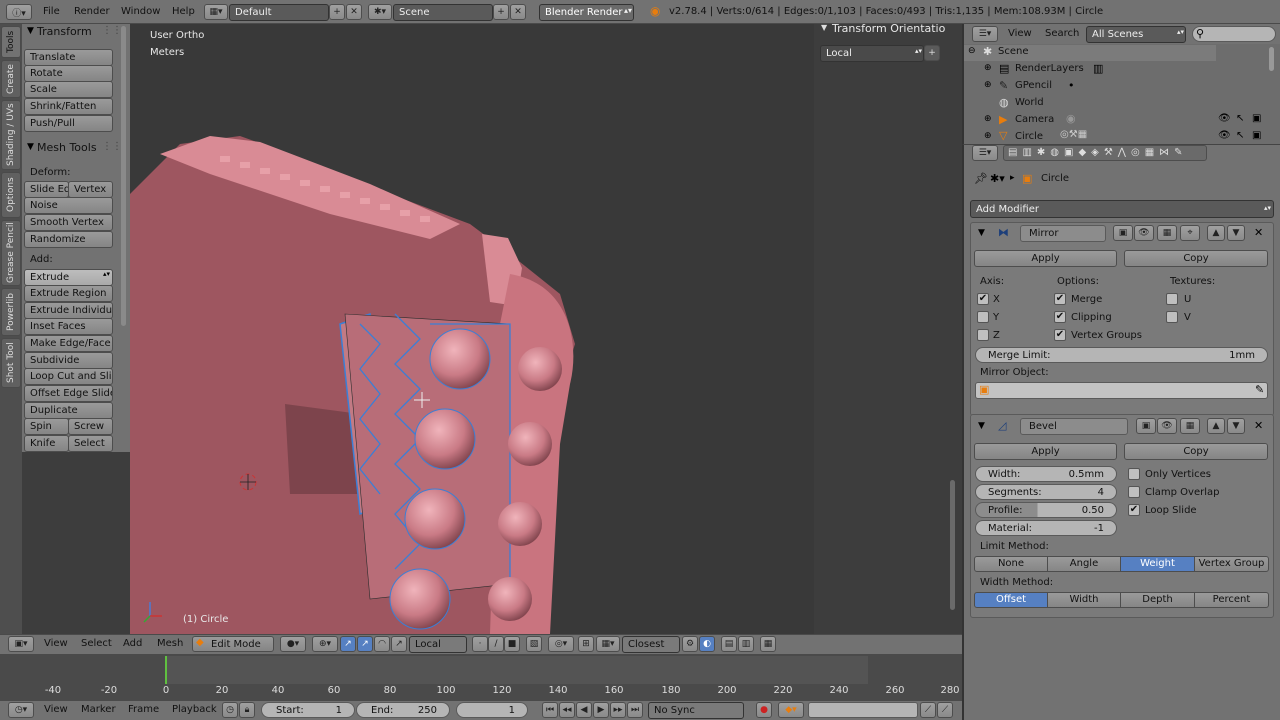 This screenshot has height=720, width=1280. What do you see at coordinates (183, 11) in the screenshot?
I see `menu-help: Help` at bounding box center [183, 11].